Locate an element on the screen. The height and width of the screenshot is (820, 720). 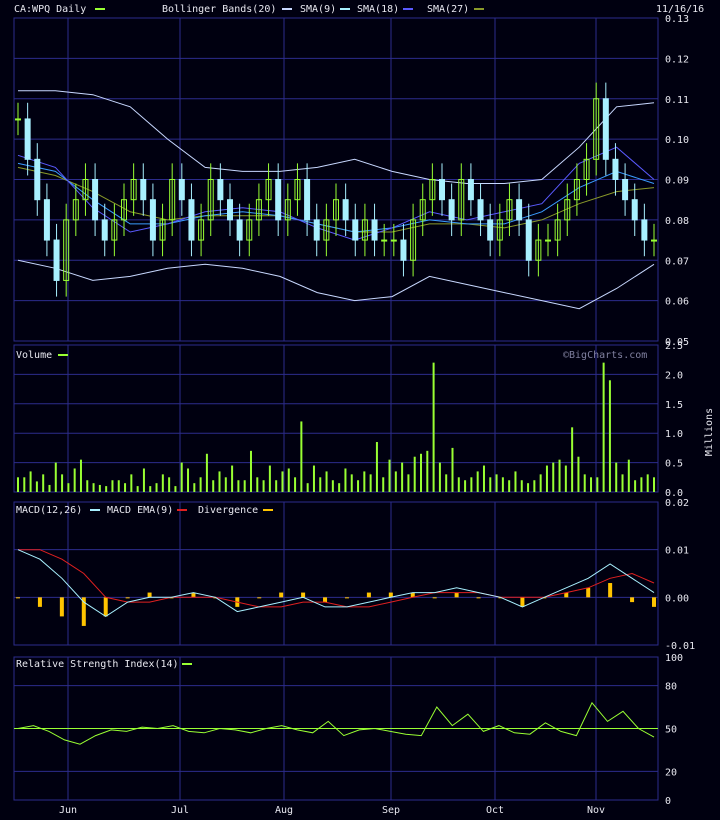
sma9-label: SMA(9) is located at coordinates (318, 9).